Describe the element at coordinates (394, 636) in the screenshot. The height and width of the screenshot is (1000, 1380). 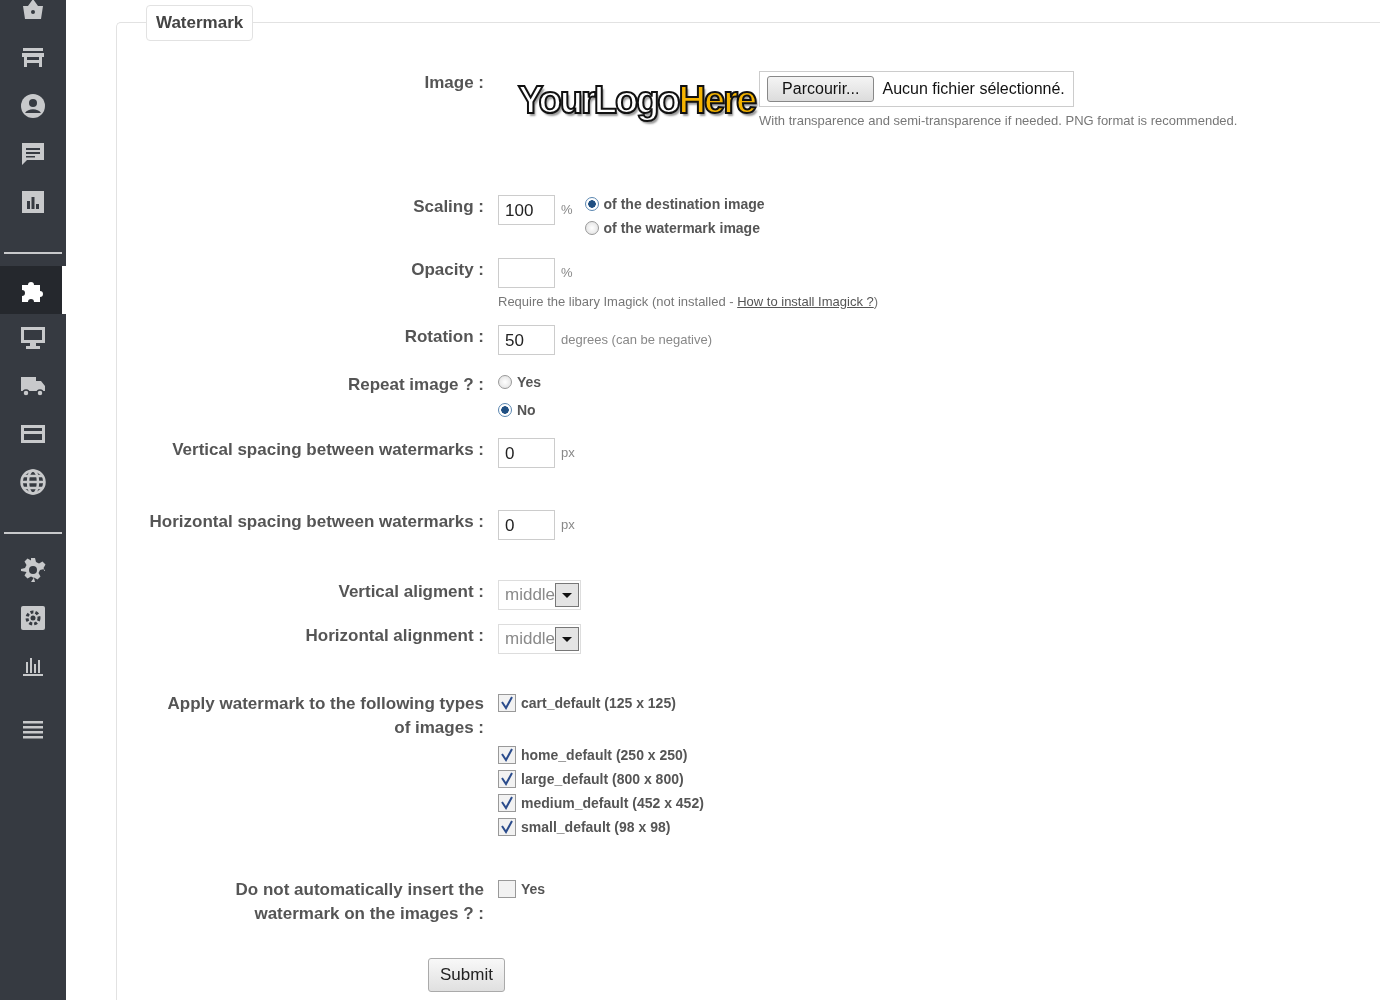
I see `field-label: Horizontal alignment :` at that location.